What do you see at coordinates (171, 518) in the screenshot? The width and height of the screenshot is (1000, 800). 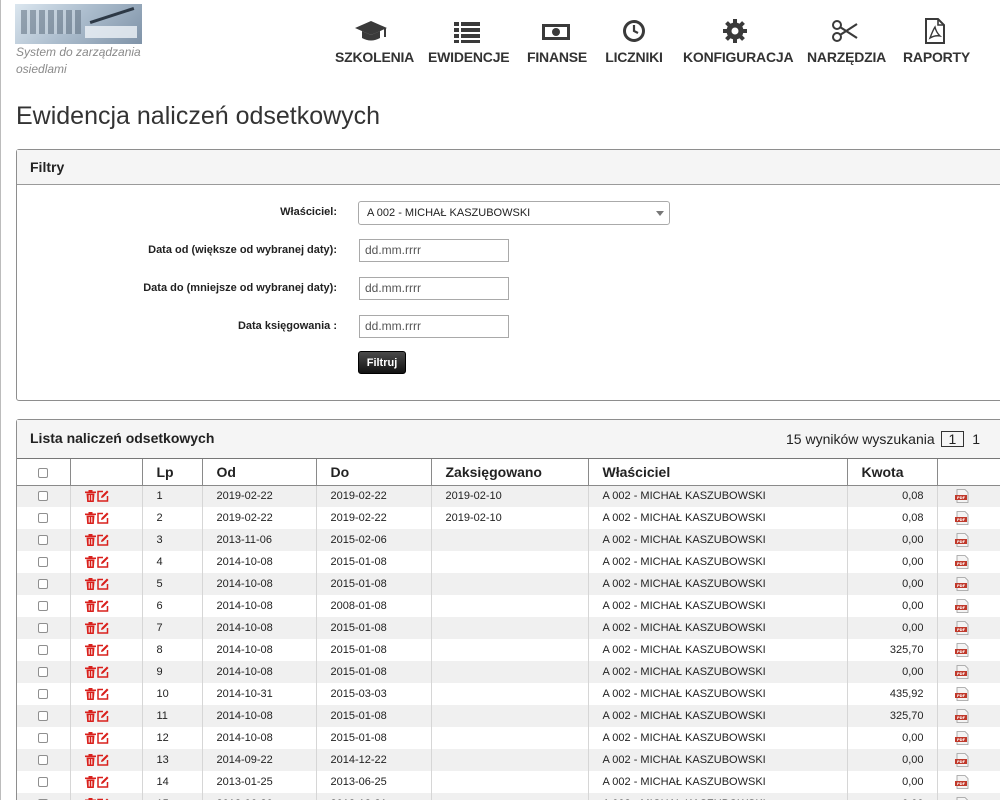 I see `cell-lp: 2` at bounding box center [171, 518].